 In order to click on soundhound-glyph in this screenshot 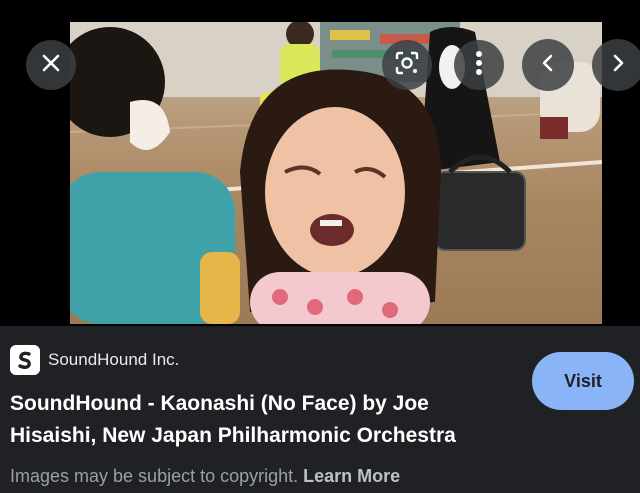, I will do `click(24, 360)`.